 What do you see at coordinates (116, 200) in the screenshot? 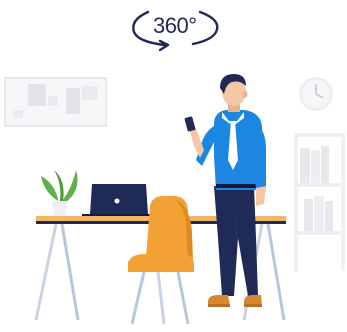
I see `laptop-icon` at bounding box center [116, 200].